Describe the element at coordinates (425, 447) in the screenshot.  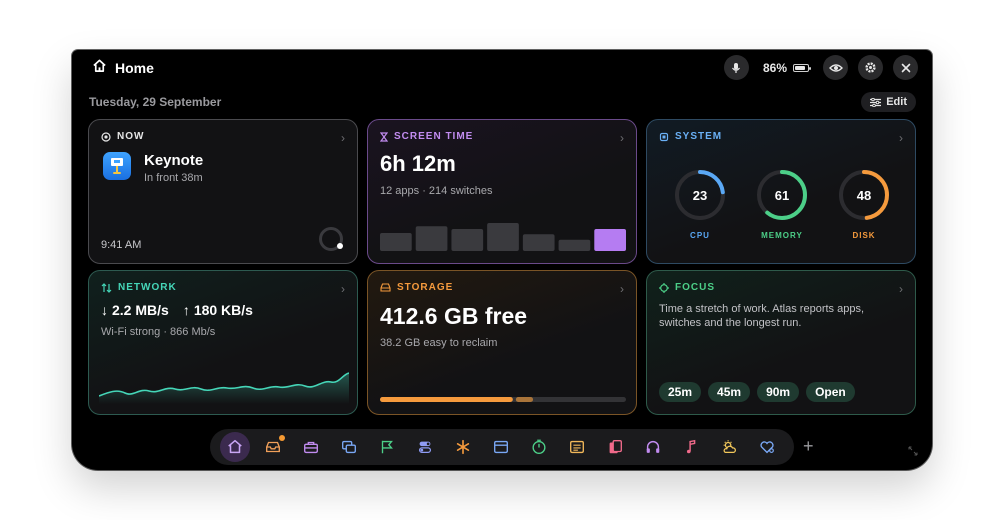
I see `dock-toggles-button` at that location.